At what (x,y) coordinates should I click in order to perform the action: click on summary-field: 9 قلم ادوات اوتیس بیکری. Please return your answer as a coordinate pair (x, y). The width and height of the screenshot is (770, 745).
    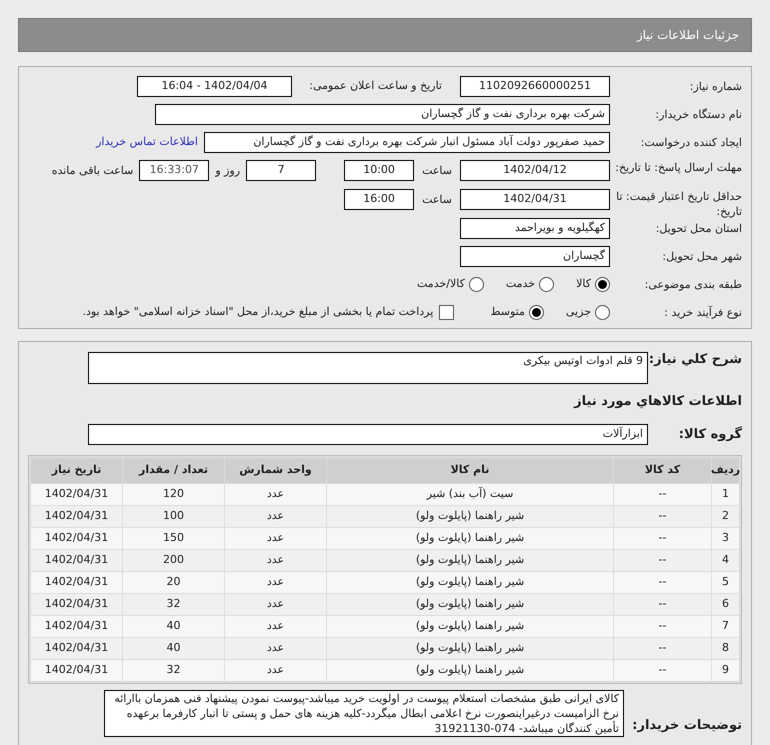
    Looking at the image, I should click on (368, 368).